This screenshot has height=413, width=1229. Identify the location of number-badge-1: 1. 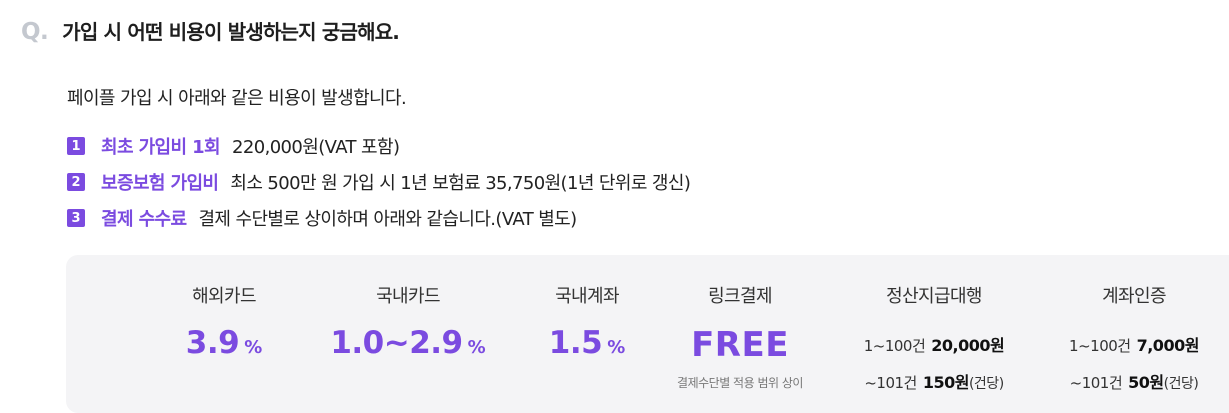
(76, 146).